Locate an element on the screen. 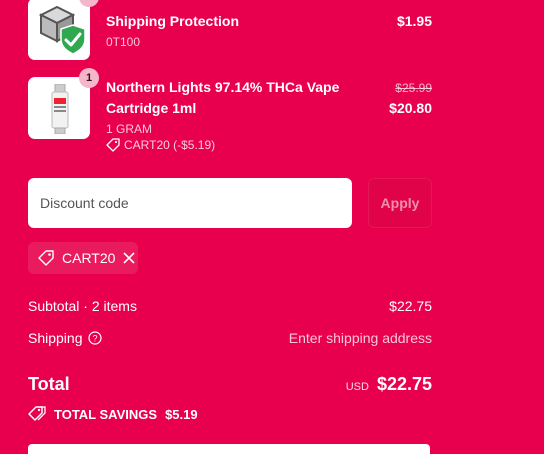 The width and height of the screenshot is (544, 454). item-original-price: $25.99 is located at coordinates (413, 88).